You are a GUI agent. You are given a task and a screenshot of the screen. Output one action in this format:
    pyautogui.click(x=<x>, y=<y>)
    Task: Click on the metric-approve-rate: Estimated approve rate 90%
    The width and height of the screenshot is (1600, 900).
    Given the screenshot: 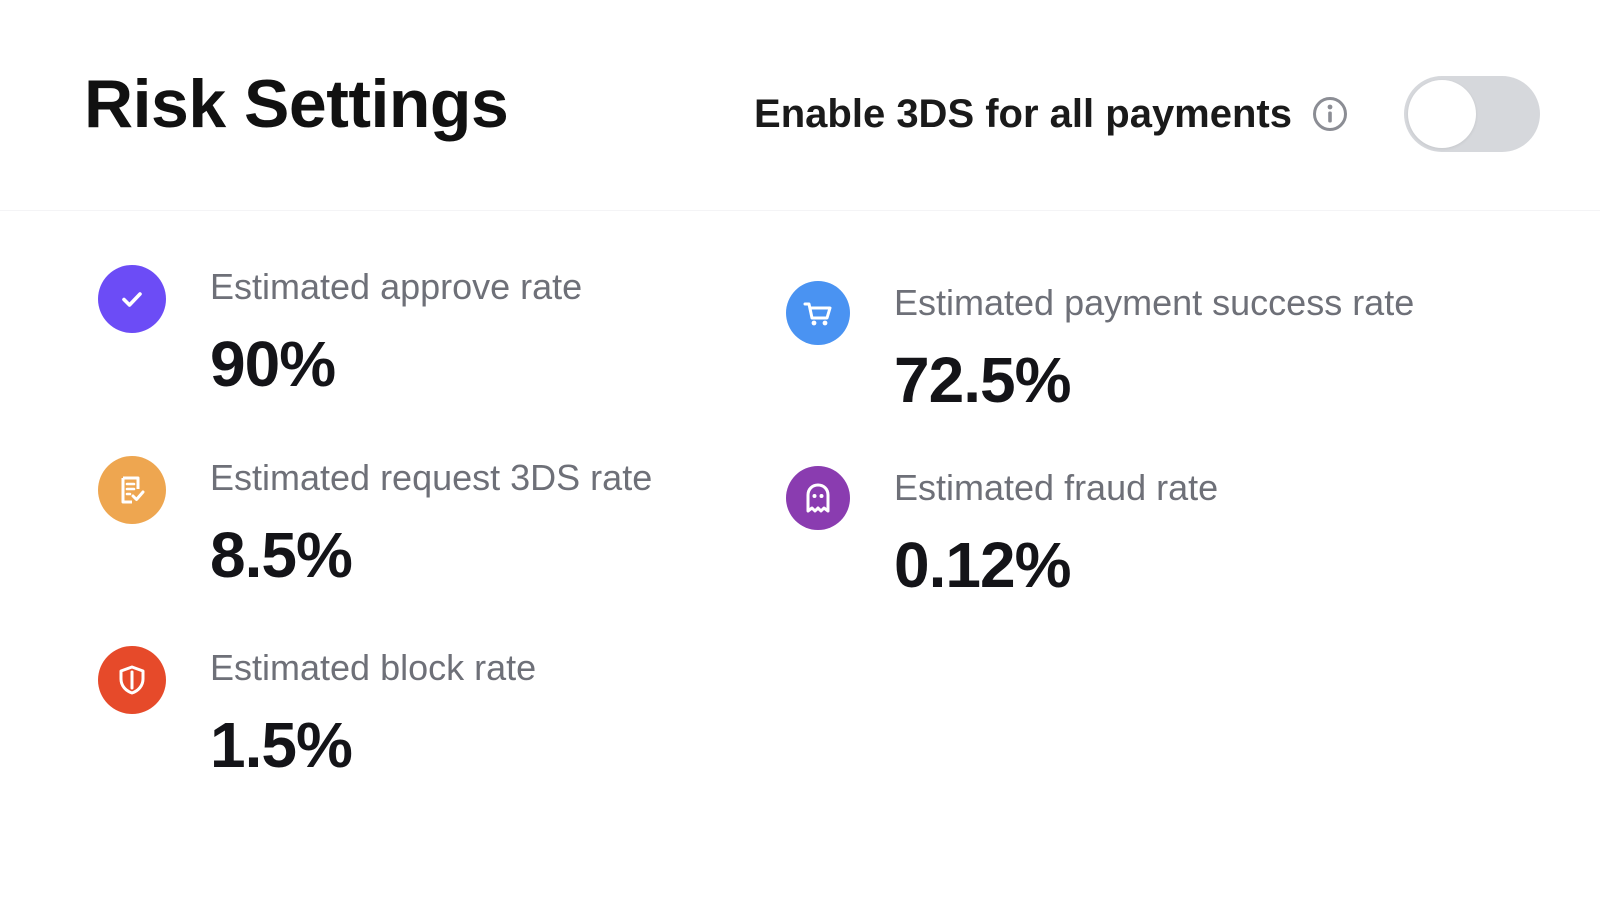 What is the action you would take?
    pyautogui.click(x=340, y=332)
    